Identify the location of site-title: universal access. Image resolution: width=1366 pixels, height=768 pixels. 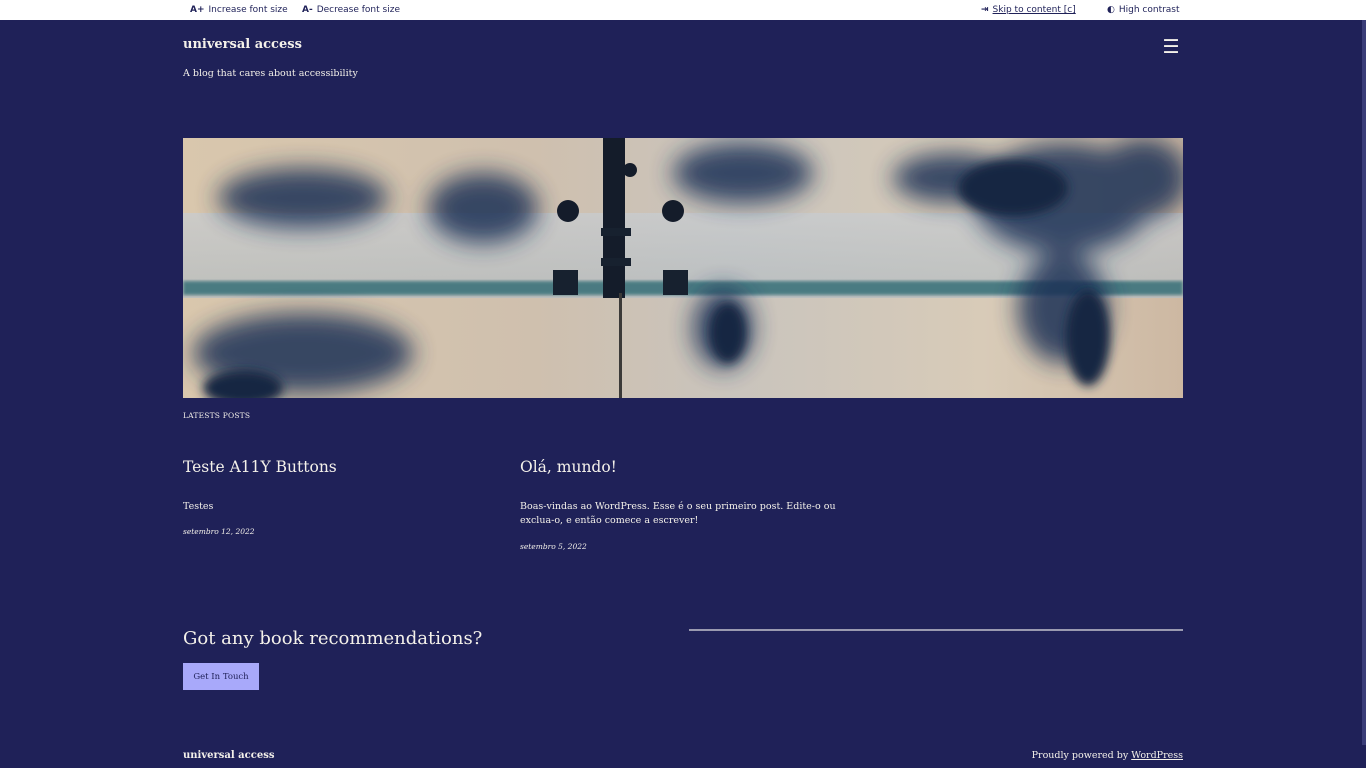
(242, 44).